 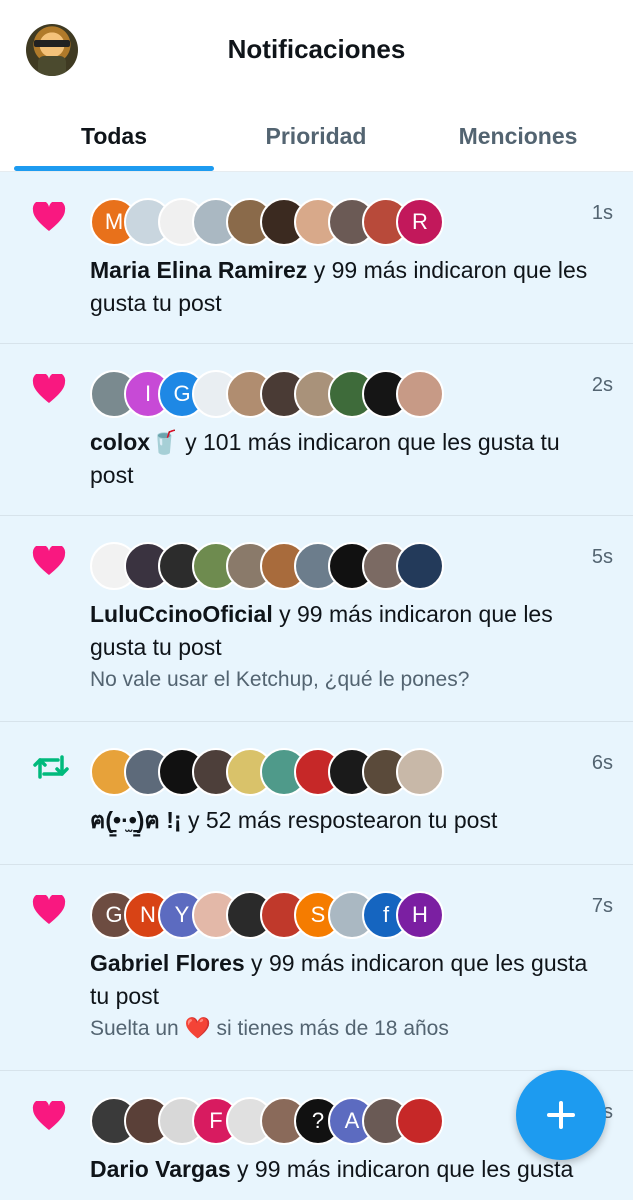 What do you see at coordinates (181, 614) in the screenshot?
I see `user-name: LuluCcinoOficial` at bounding box center [181, 614].